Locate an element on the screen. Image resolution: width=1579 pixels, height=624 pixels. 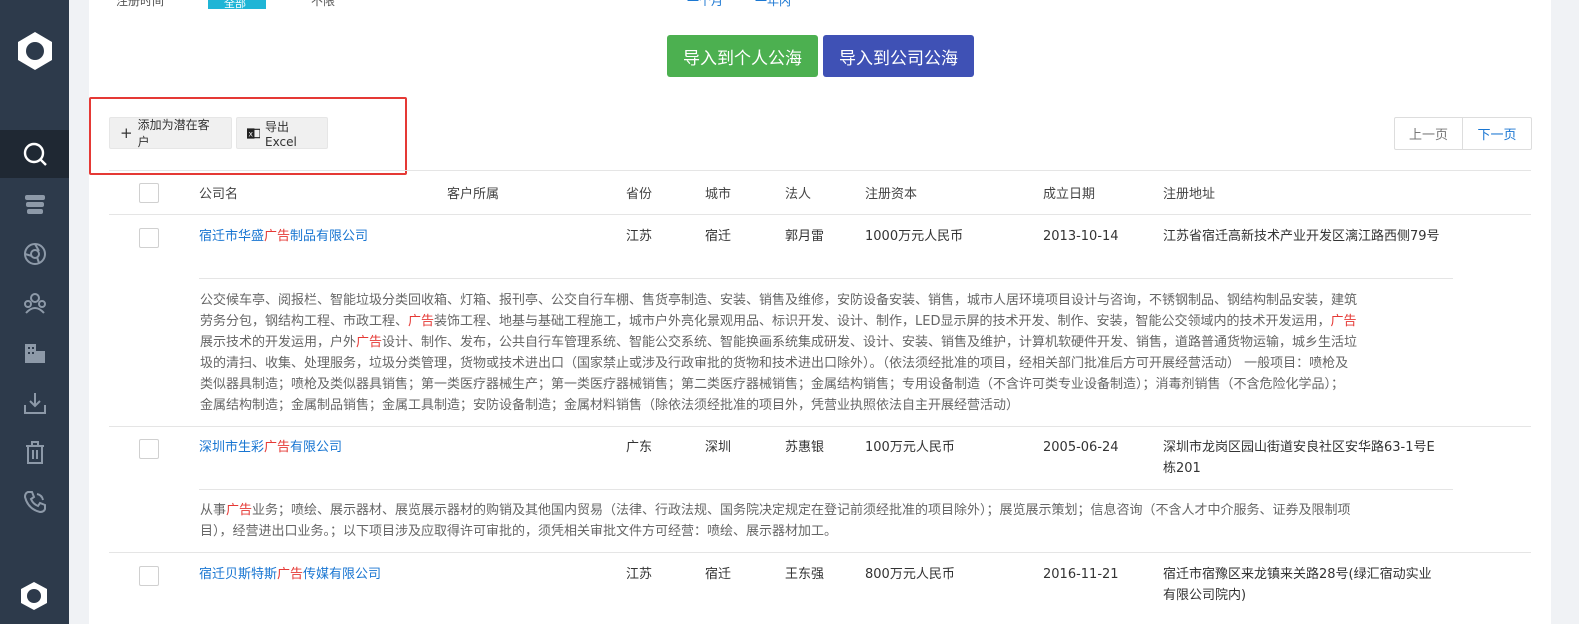
nav-trash is located at coordinates (34, 453).